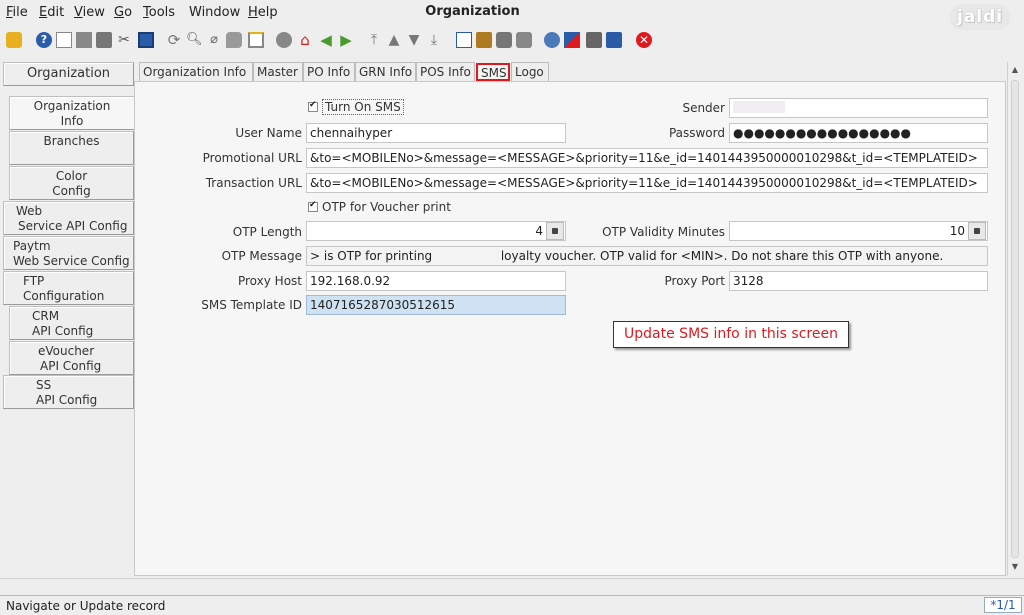 Image resolution: width=1024 pixels, height=615 pixels. I want to click on attachment-icon: ⌀, so click(214, 40).